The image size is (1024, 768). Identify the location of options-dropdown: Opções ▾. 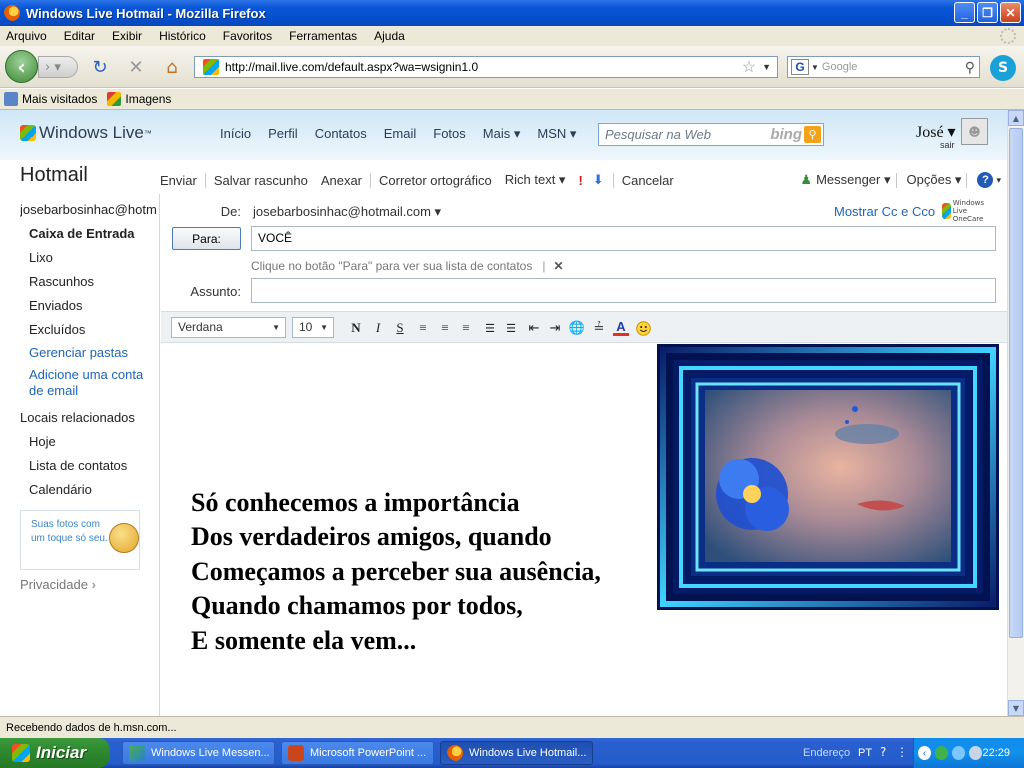
(934, 180).